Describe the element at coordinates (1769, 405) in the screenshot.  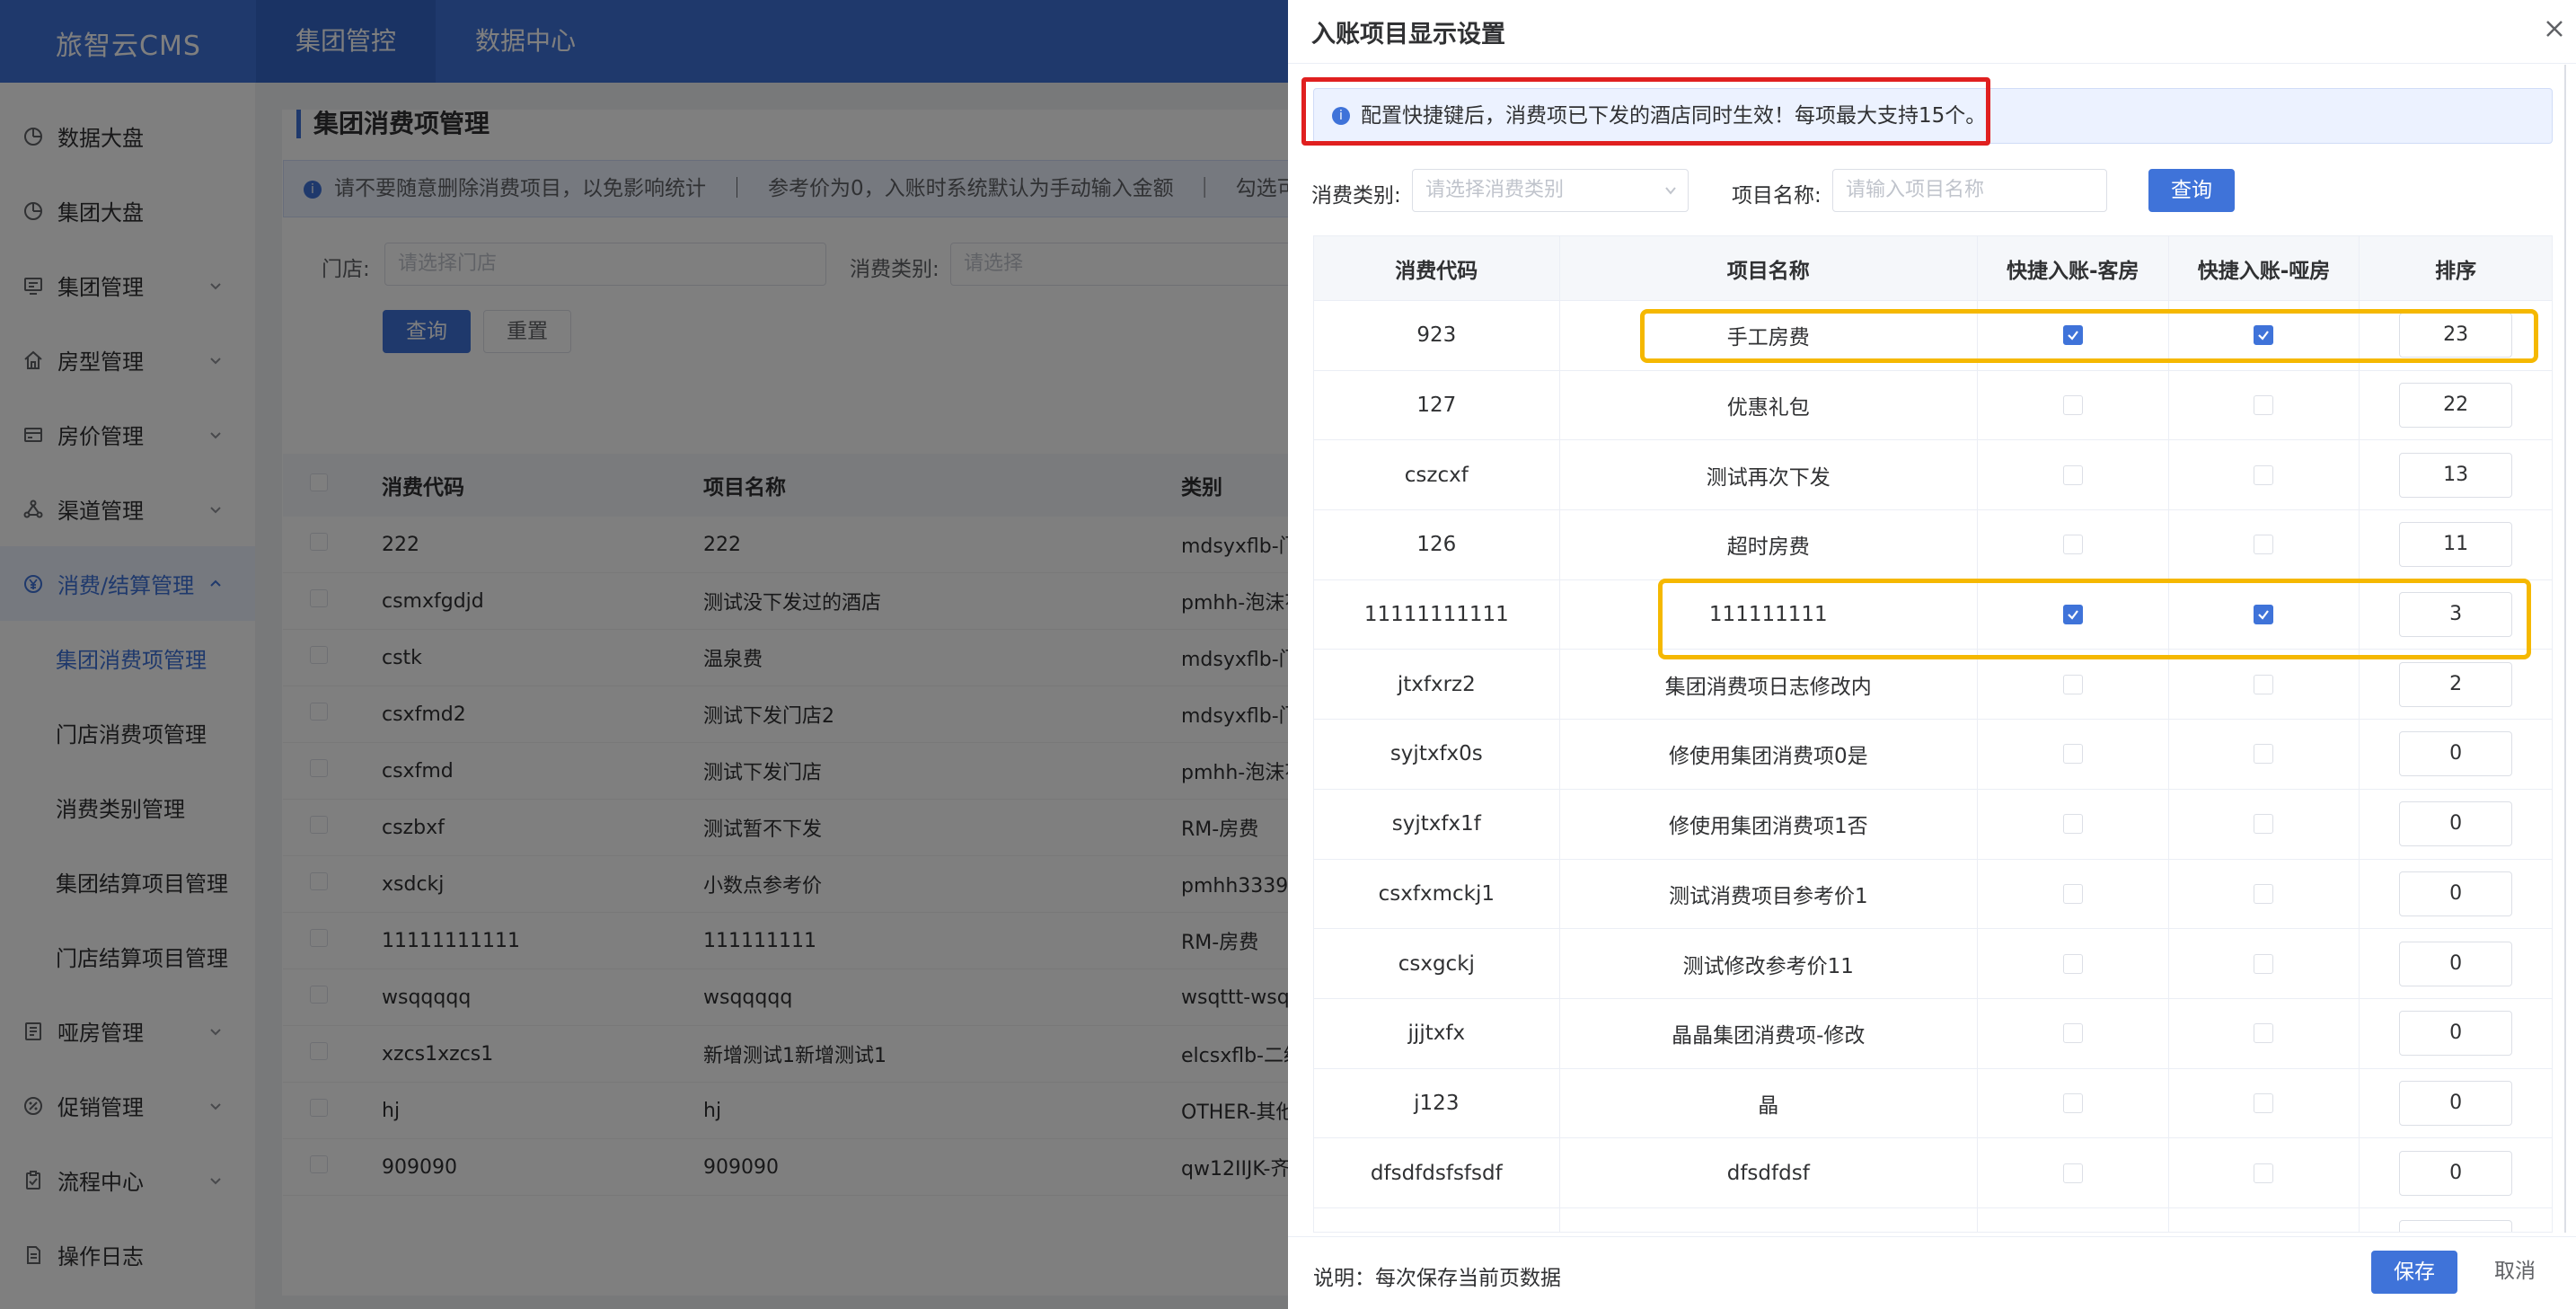
I see `cell-name: 优惠礼包` at that location.